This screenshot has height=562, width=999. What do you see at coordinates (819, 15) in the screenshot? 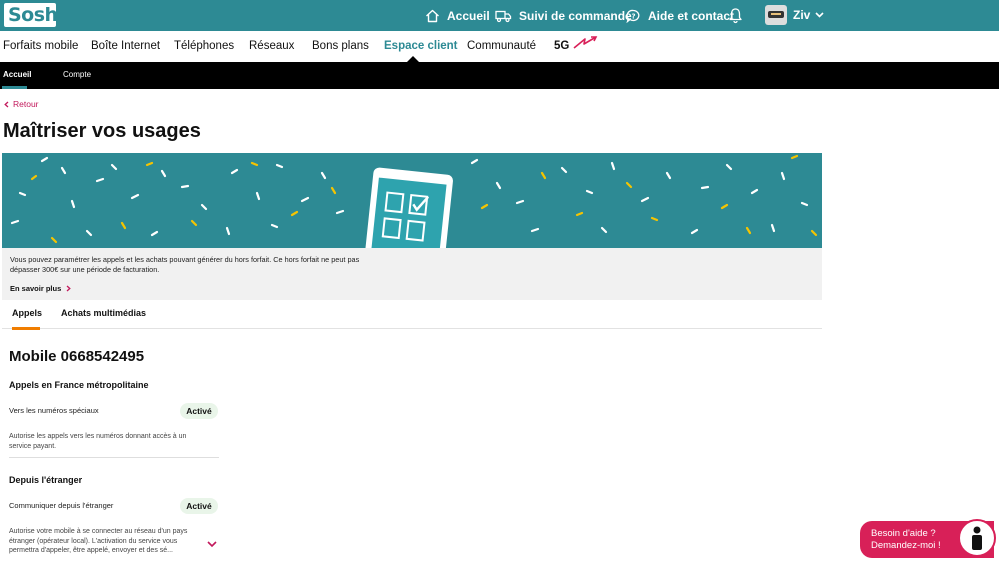
I see `chevron-down-icon` at bounding box center [819, 15].